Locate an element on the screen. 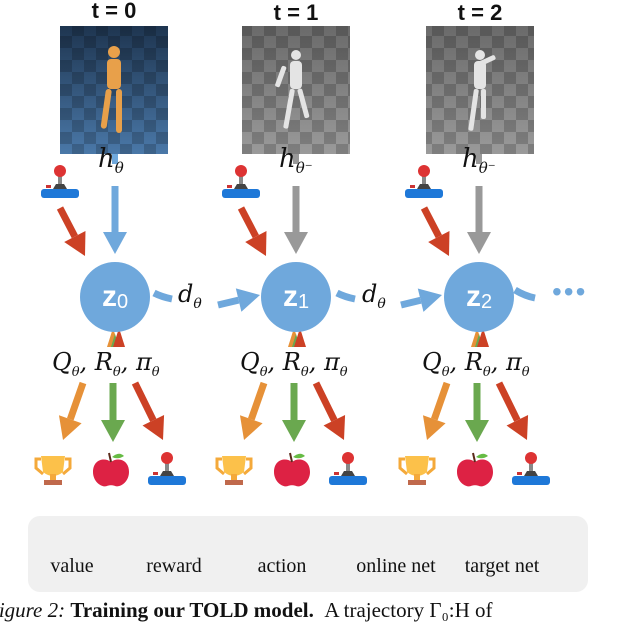  frame-t0 is located at coordinates (114, 90).